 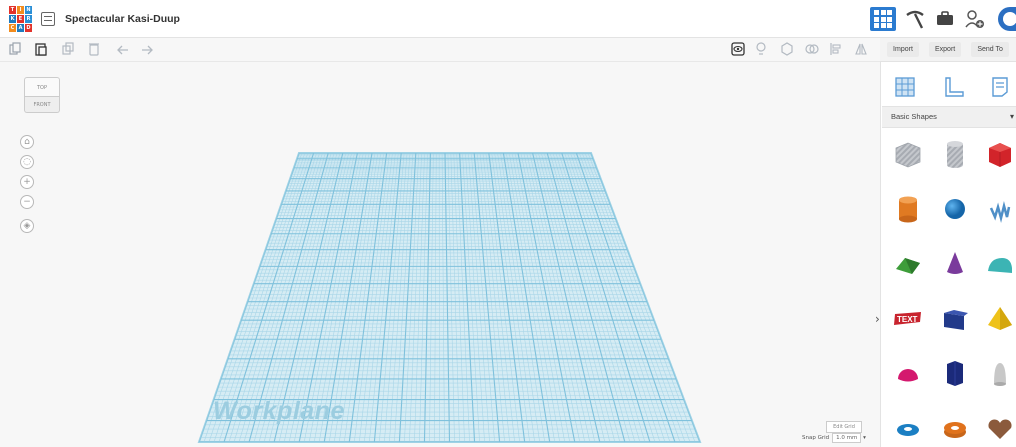 What do you see at coordinates (42, 87) in the screenshot?
I see `view-cube-top: TOP` at bounding box center [42, 87].